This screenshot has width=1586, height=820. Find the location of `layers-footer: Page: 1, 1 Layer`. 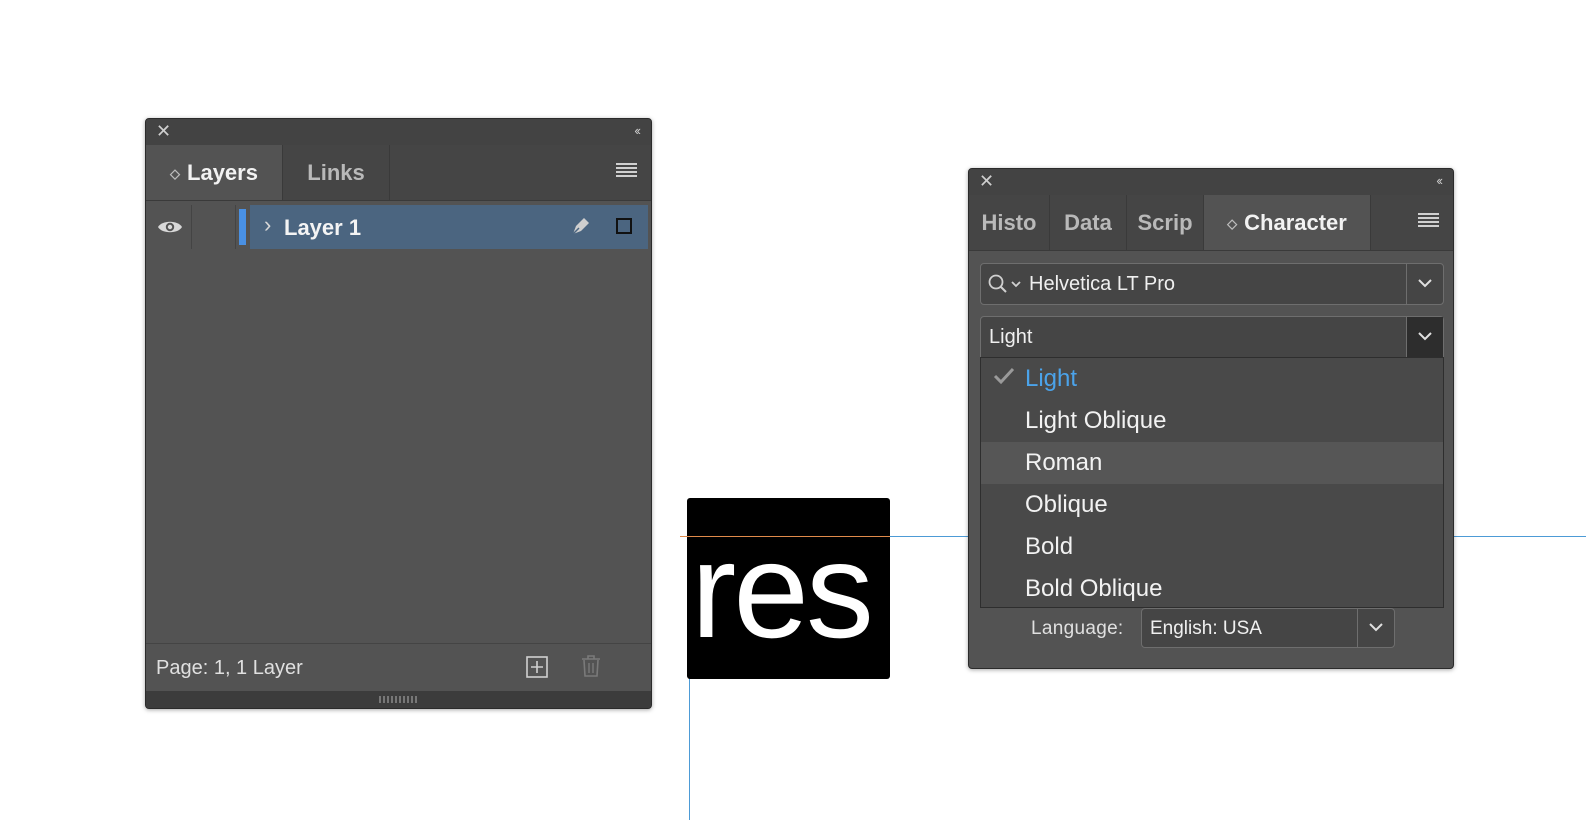

layers-footer: Page: 1, 1 Layer is located at coordinates (398, 667).